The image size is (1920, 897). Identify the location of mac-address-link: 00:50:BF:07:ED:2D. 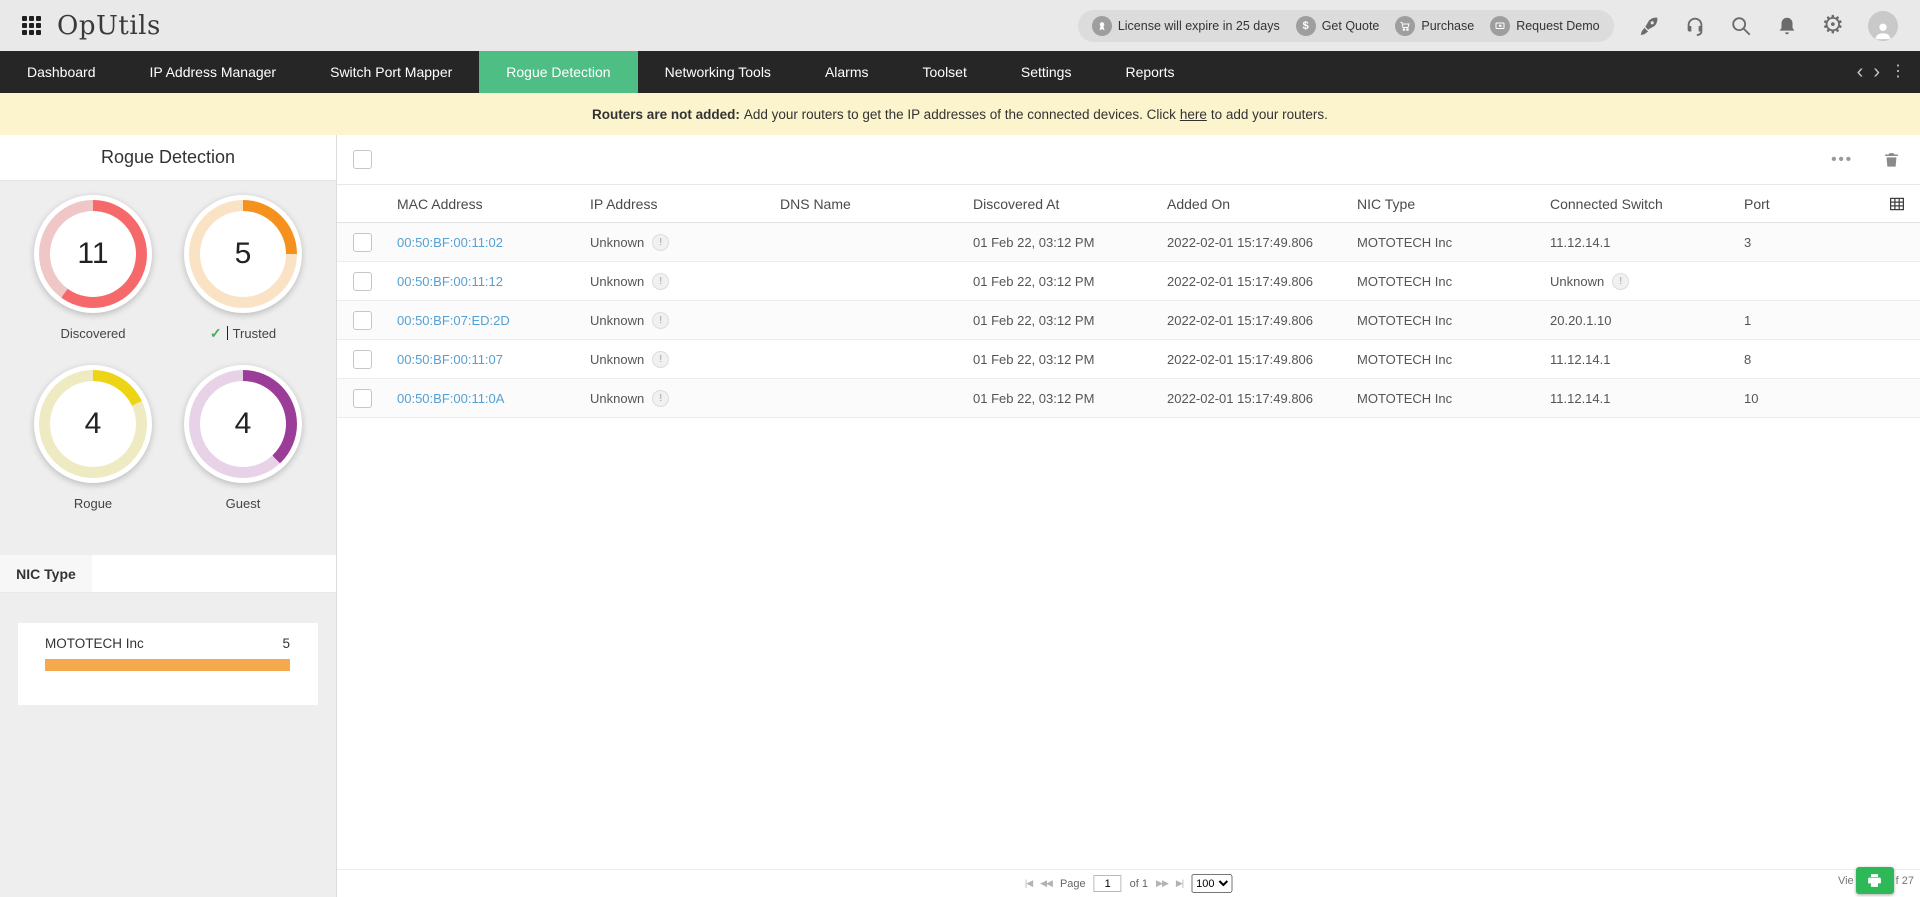
(453, 320).